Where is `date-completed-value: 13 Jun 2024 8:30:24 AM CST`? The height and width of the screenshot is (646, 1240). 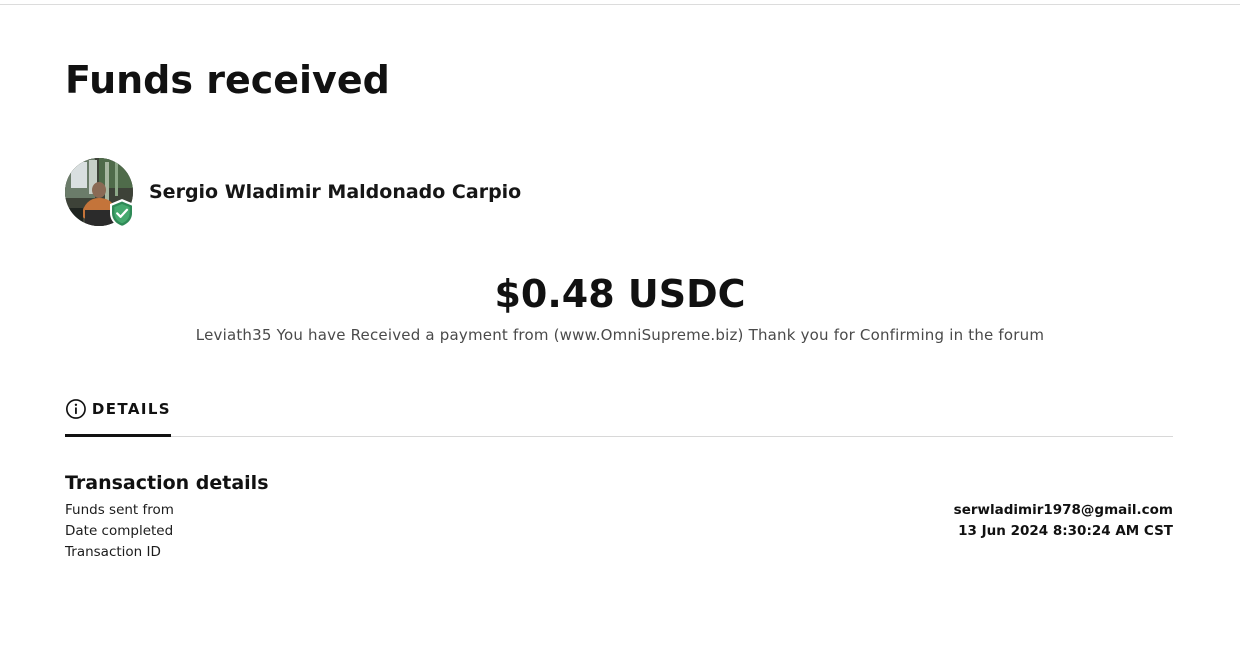
date-completed-value: 13 Jun 2024 8:30:24 AM CST is located at coordinates (1065, 531).